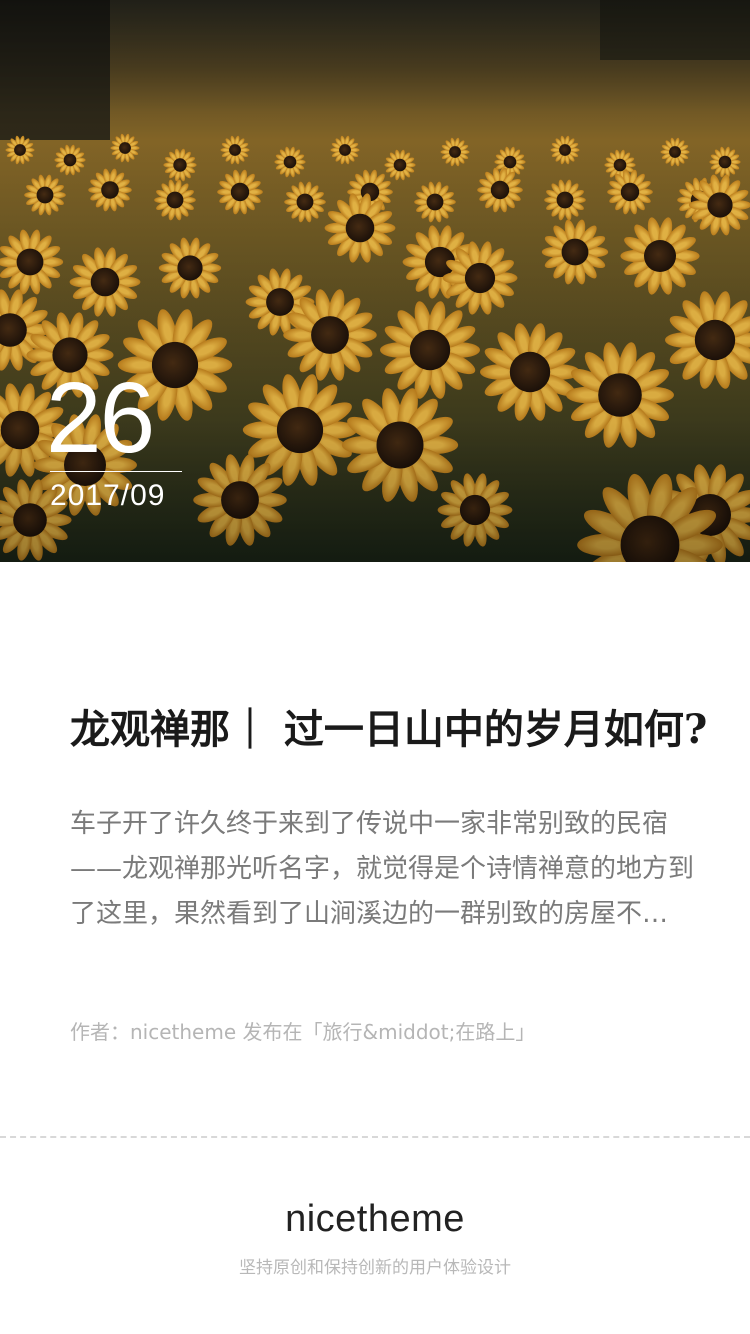 The width and height of the screenshot is (750, 1334). What do you see at coordinates (375, 1137) in the screenshot?
I see `section-divider` at bounding box center [375, 1137].